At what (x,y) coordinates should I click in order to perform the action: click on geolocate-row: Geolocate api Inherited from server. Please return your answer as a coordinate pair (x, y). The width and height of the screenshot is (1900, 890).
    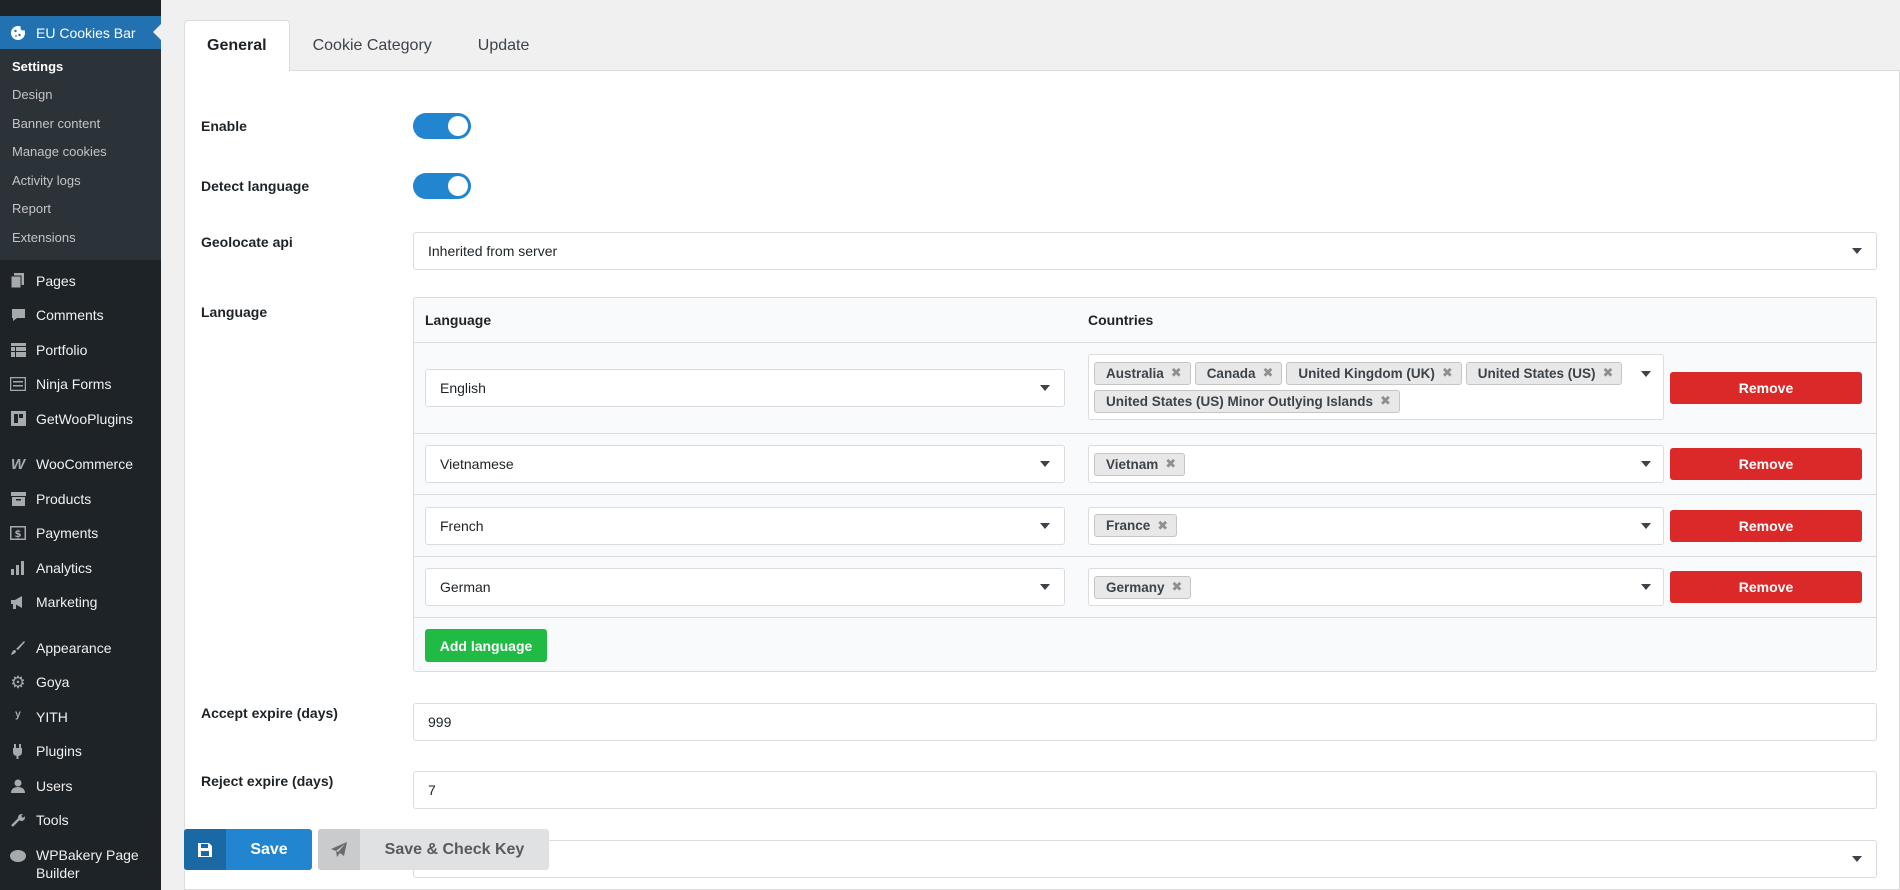
    Looking at the image, I should click on (1039, 251).